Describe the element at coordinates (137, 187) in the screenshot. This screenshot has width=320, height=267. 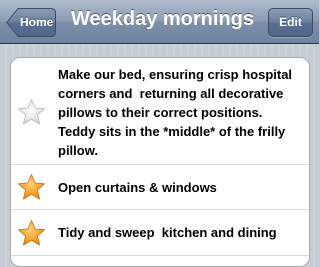
I see `task-text: Open curtains & windows` at that location.